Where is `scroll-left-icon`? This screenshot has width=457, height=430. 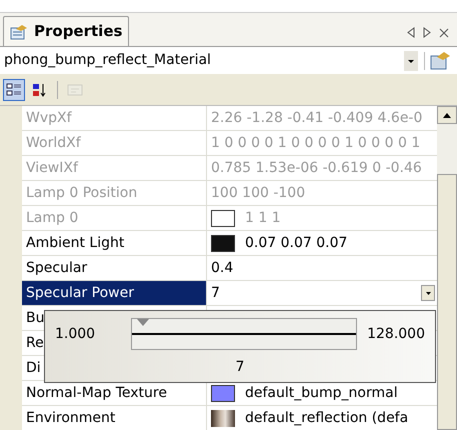 scroll-left-icon is located at coordinates (411, 32).